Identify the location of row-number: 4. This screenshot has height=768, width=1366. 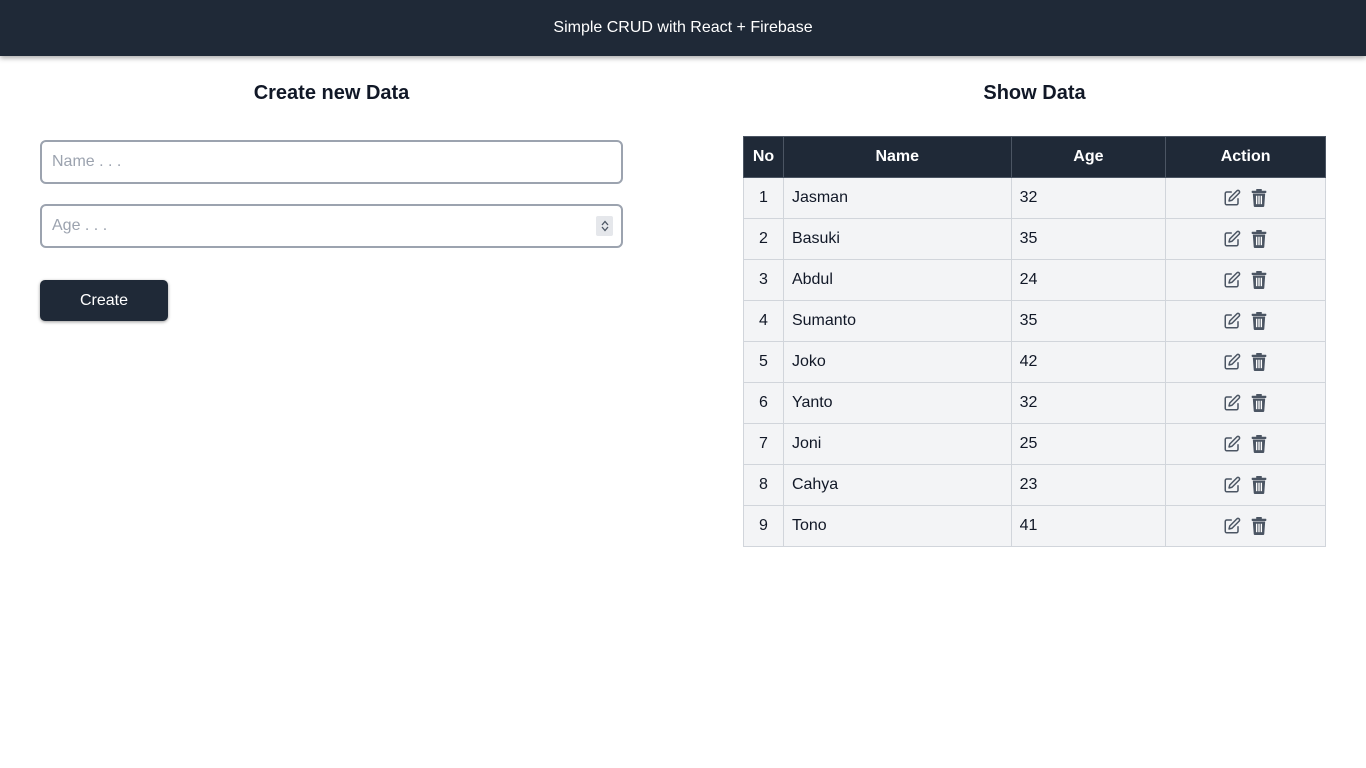
(763, 321).